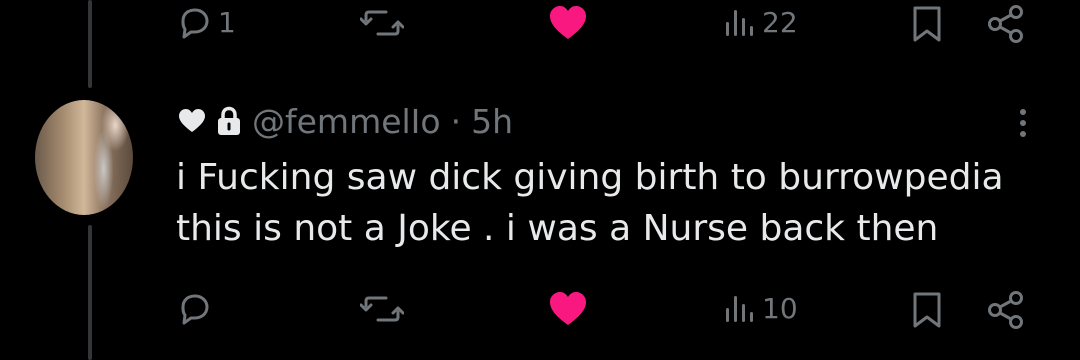  What do you see at coordinates (227, 22) in the screenshot?
I see `reply-count: 1` at bounding box center [227, 22].